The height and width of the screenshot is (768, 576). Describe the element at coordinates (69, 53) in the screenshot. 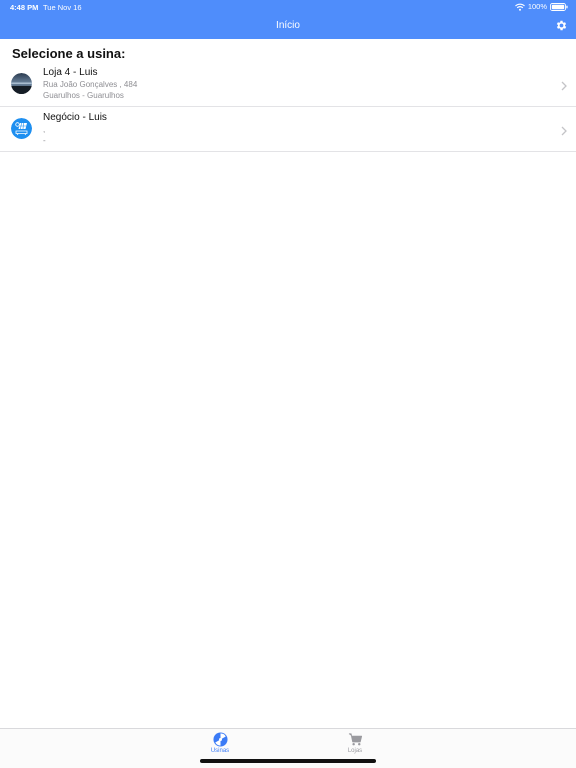

I see `section-title: Selecione a usina:` at that location.